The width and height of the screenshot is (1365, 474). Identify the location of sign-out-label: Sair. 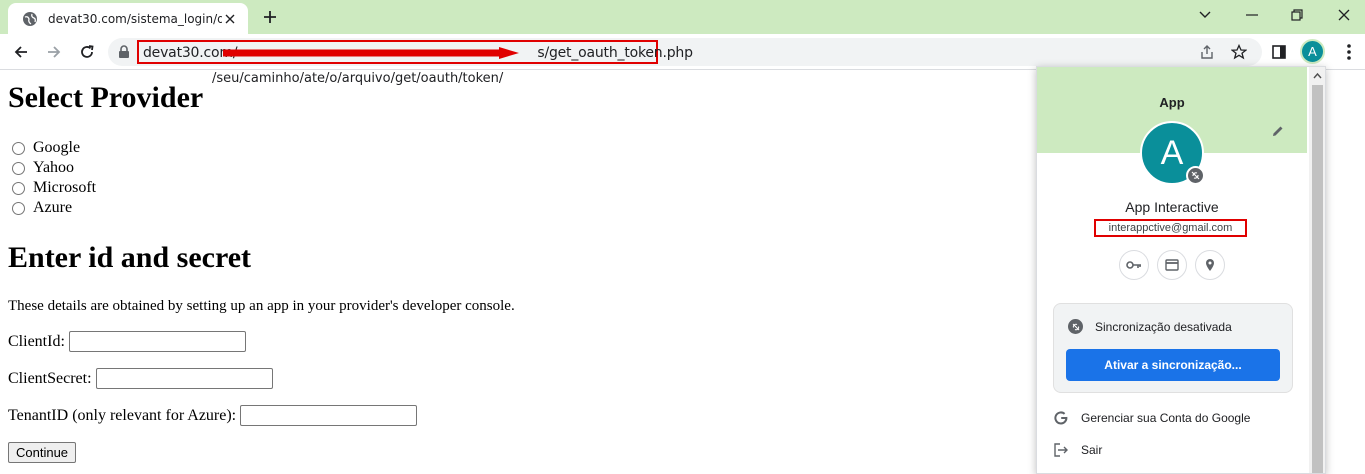
(1092, 450).